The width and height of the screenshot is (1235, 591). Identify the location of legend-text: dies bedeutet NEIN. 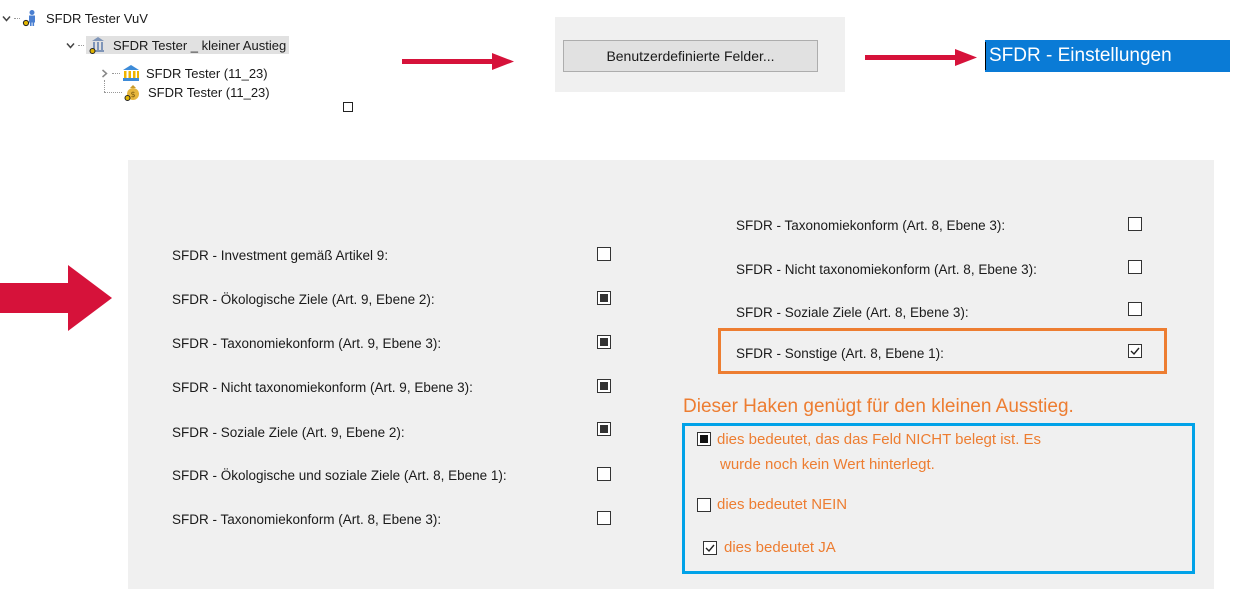
(782, 504).